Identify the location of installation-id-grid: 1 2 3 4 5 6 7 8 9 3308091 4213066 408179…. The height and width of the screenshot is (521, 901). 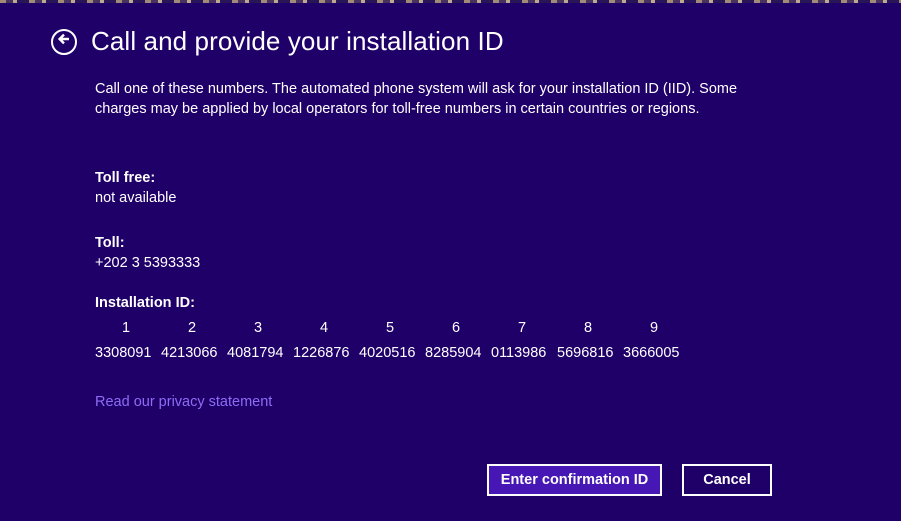
(390, 340).